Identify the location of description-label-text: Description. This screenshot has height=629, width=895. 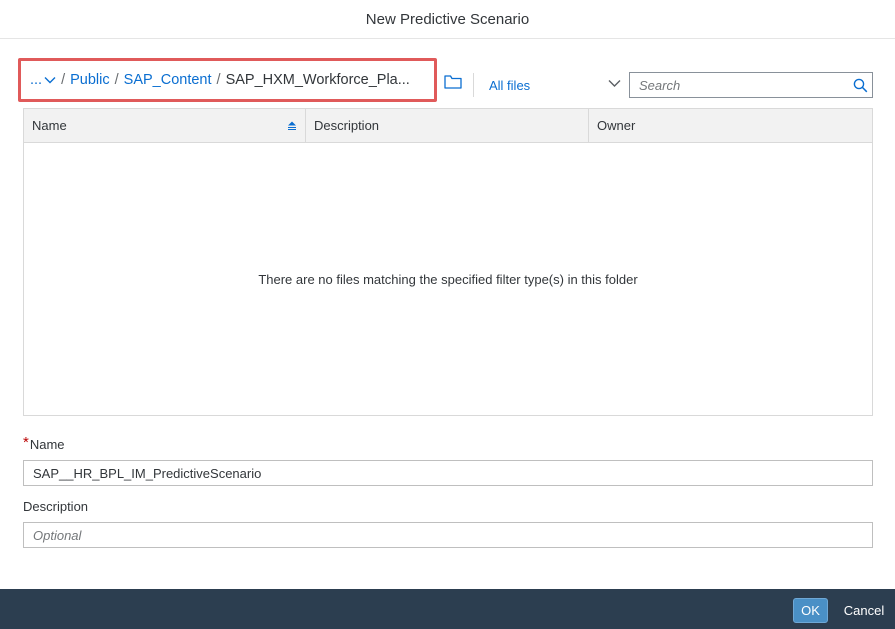
(56, 506).